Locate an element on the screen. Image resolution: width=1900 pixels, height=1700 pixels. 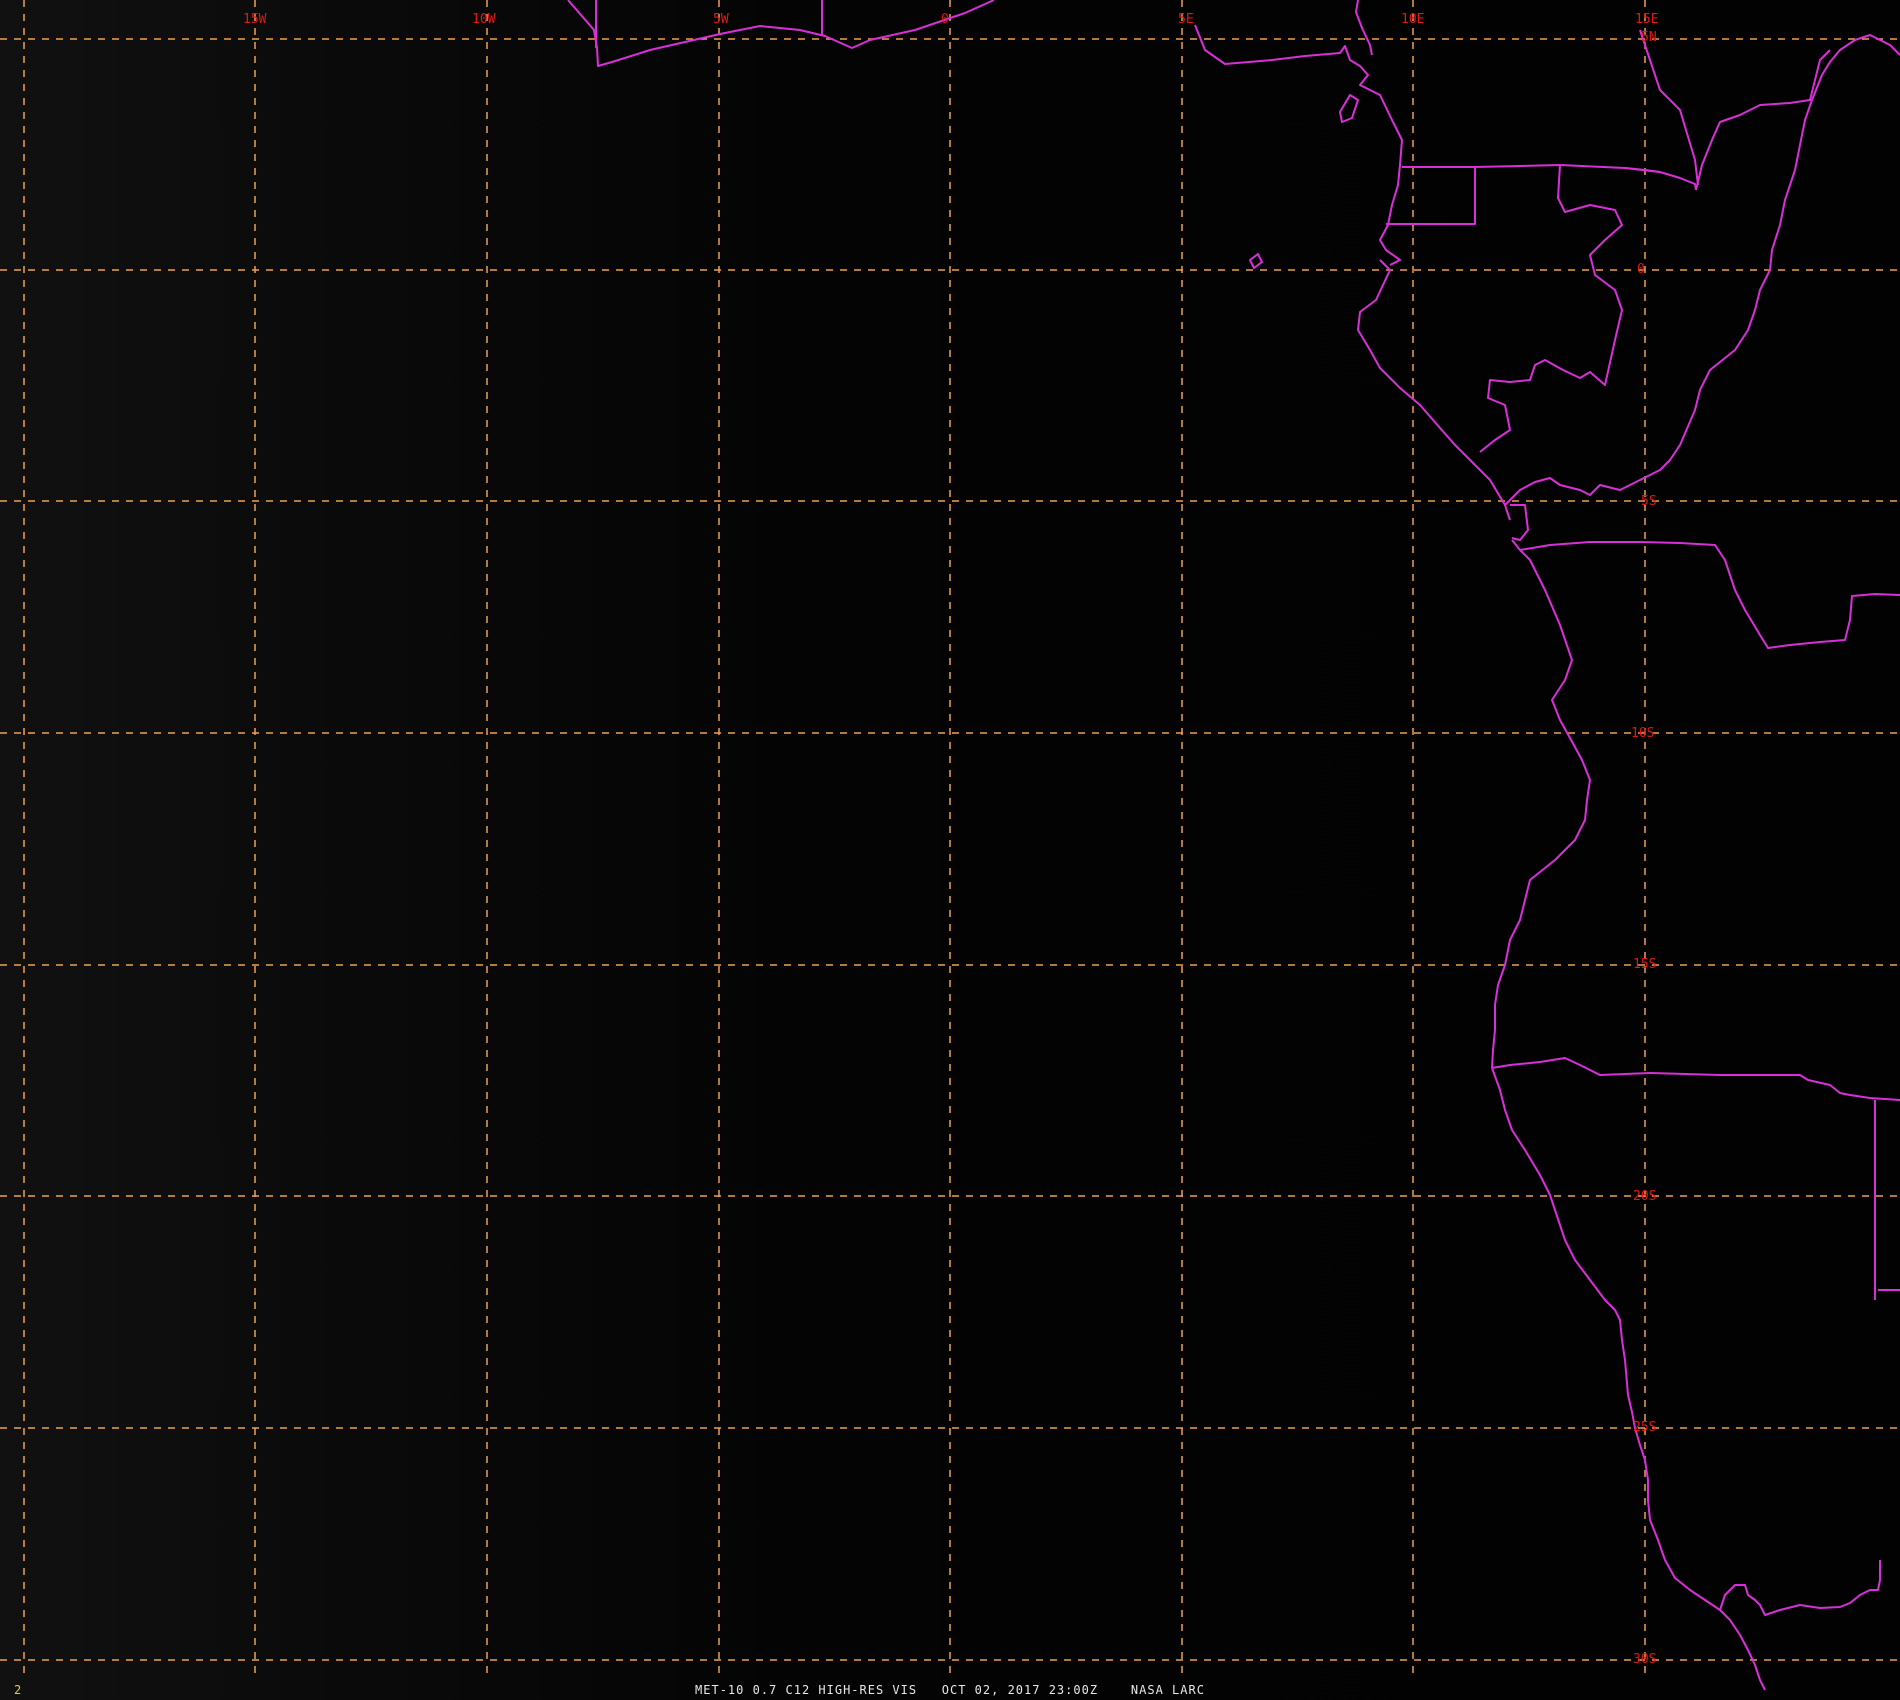
lon-label-0: 0 is located at coordinates (945, 19).